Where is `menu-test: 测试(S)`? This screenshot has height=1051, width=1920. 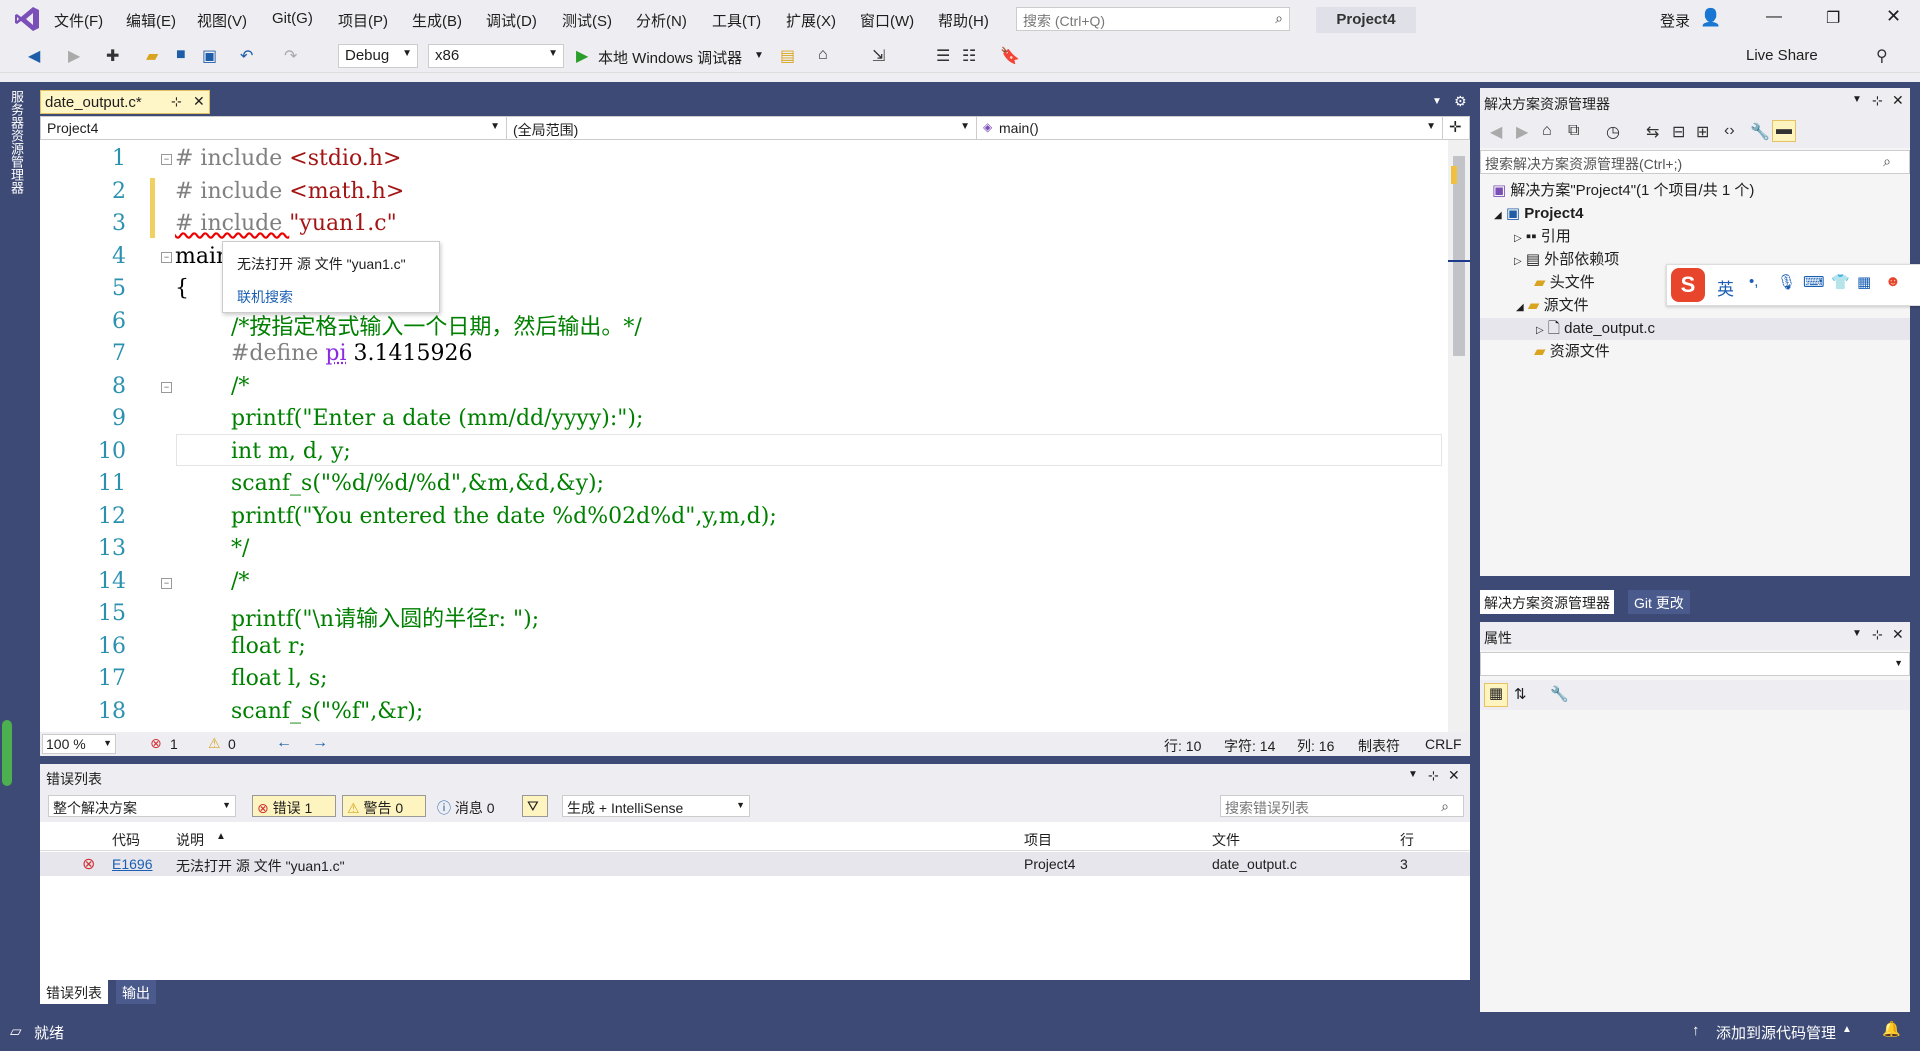 menu-test: 测试(S) is located at coordinates (587, 20).